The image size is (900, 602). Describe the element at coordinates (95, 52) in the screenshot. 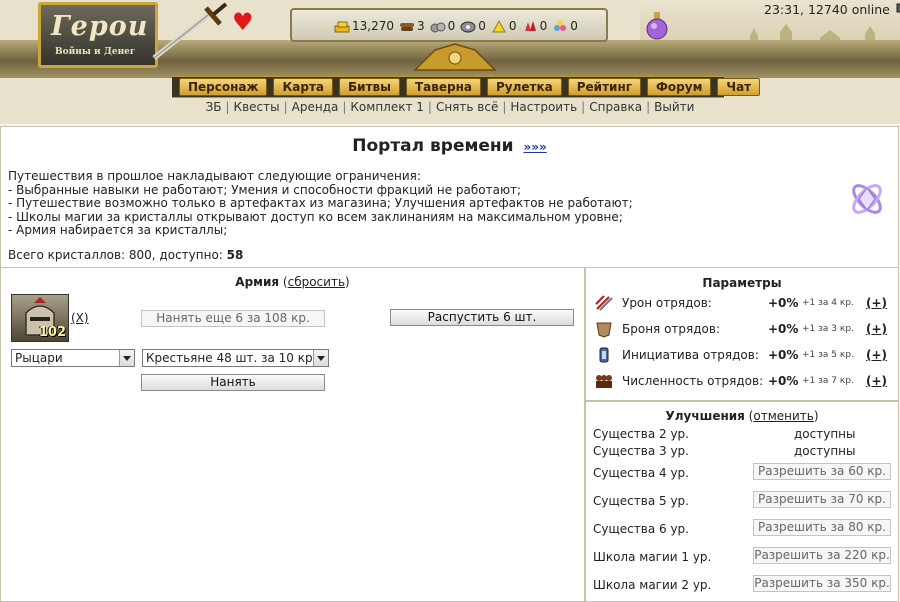

I see `logo-subtitle: Войны и Денег` at that location.